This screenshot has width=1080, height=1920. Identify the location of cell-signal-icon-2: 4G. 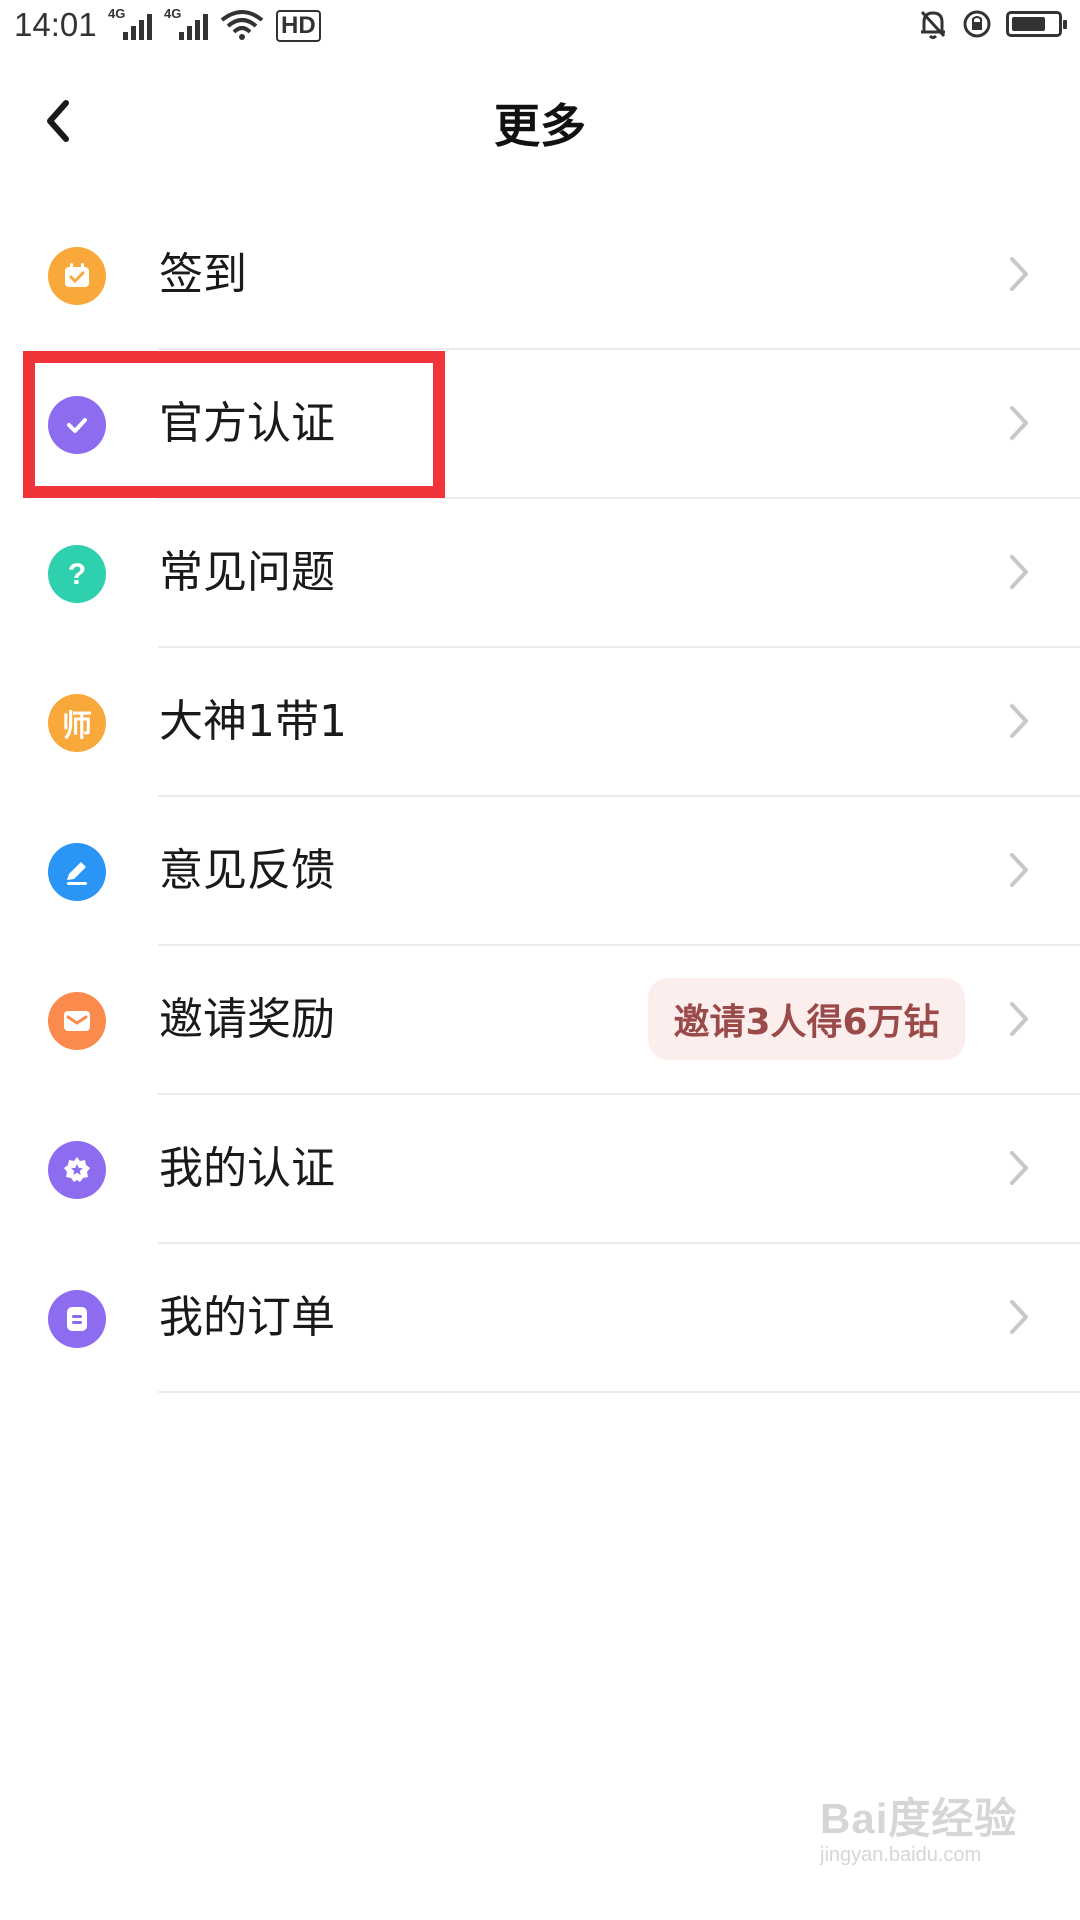
(186, 24).